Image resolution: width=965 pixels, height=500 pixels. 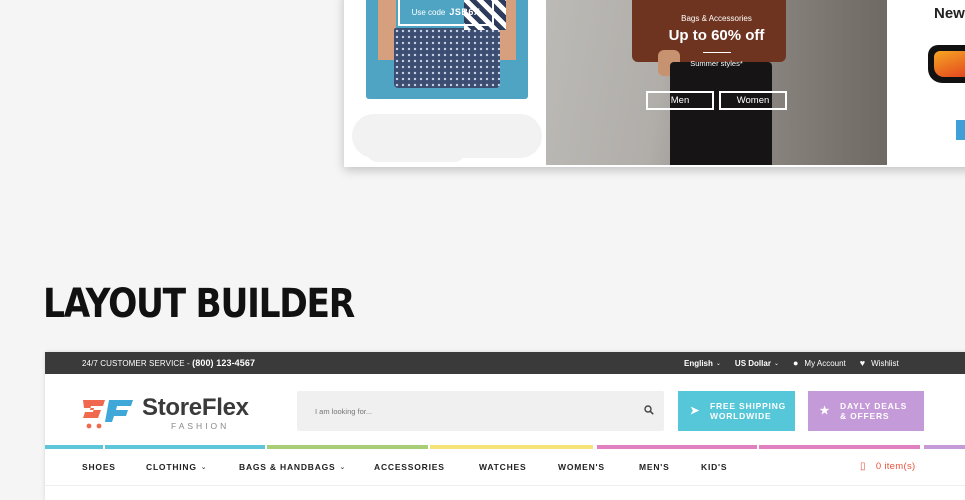 I want to click on wishlist-link: ♥ Wishlist, so click(x=879, y=363).